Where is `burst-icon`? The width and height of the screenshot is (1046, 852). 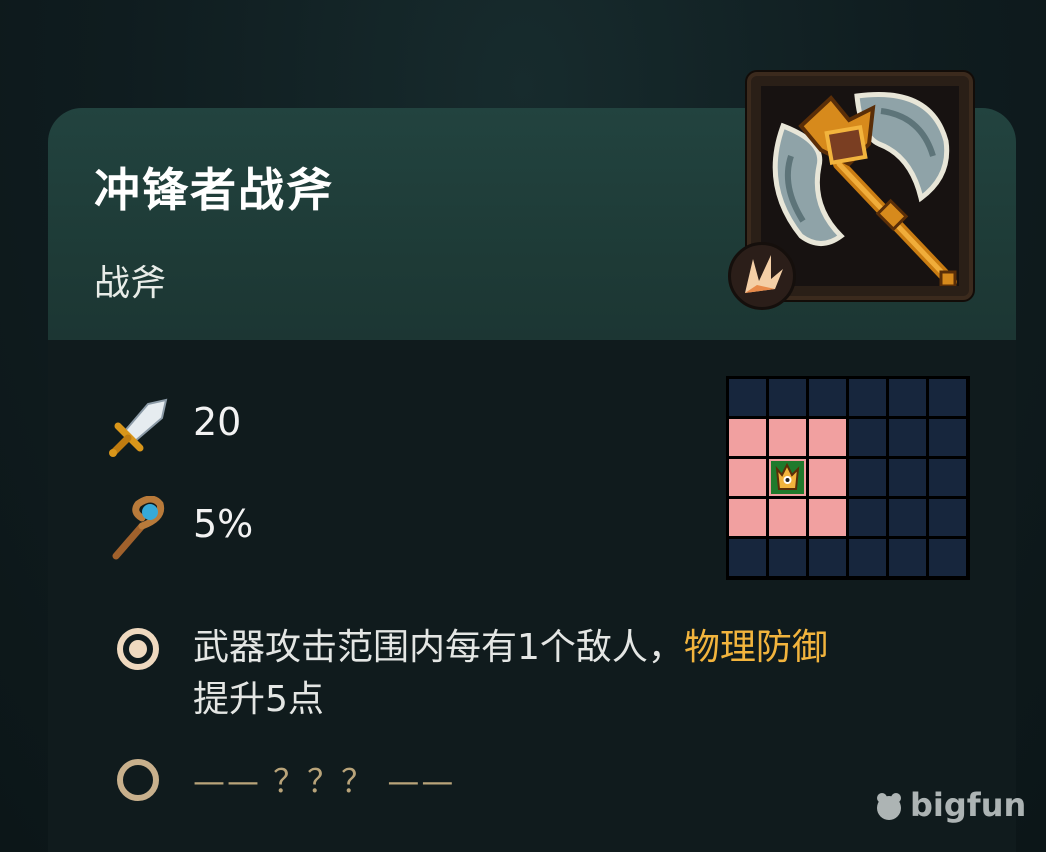
burst-icon is located at coordinates (764, 274).